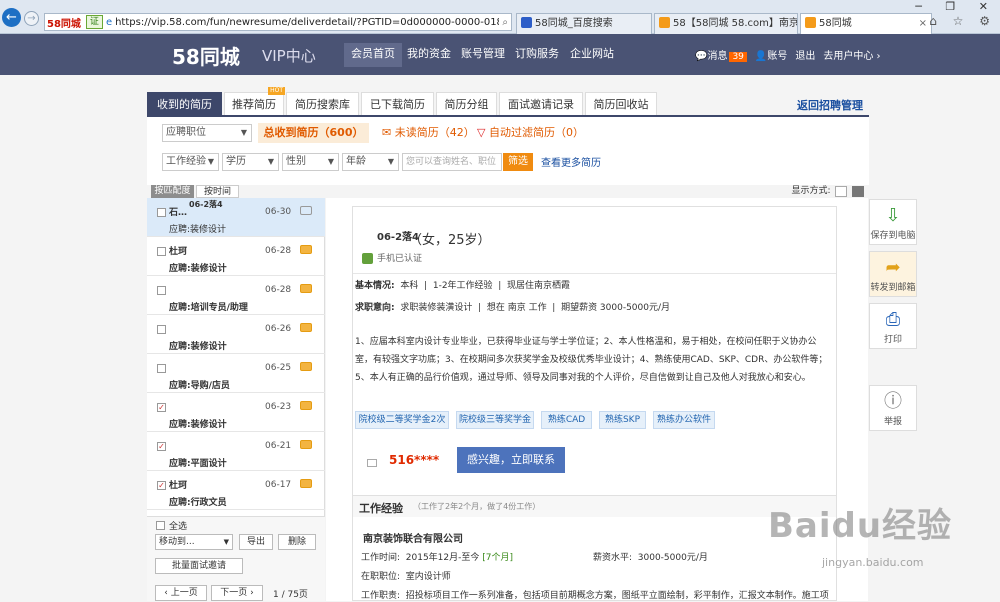 This screenshot has height=602, width=1000. Describe the element at coordinates (236, 217) in the screenshot. I see `list-item: 石… 06-2落4 06-30 应聘:装修设计` at that location.